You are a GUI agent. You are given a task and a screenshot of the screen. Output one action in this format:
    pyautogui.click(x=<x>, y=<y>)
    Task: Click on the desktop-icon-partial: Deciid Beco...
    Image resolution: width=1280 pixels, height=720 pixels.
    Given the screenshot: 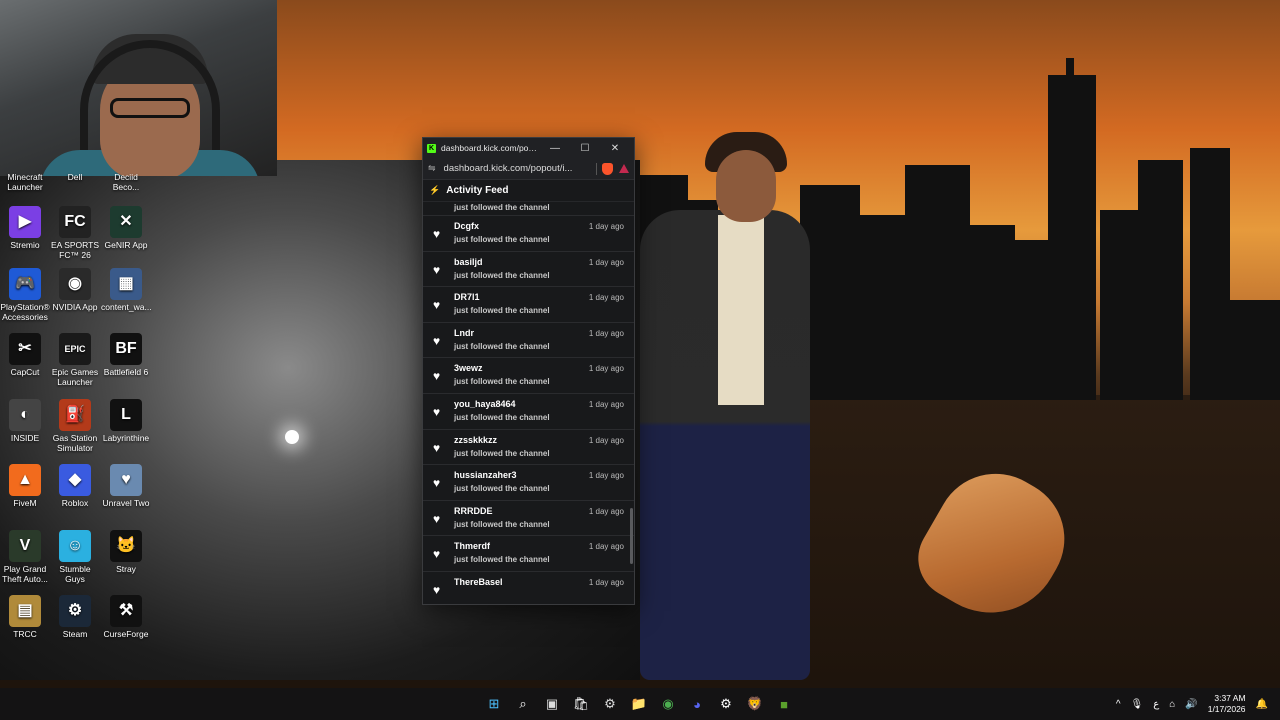 What is the action you would take?
    pyautogui.click(x=126, y=182)
    